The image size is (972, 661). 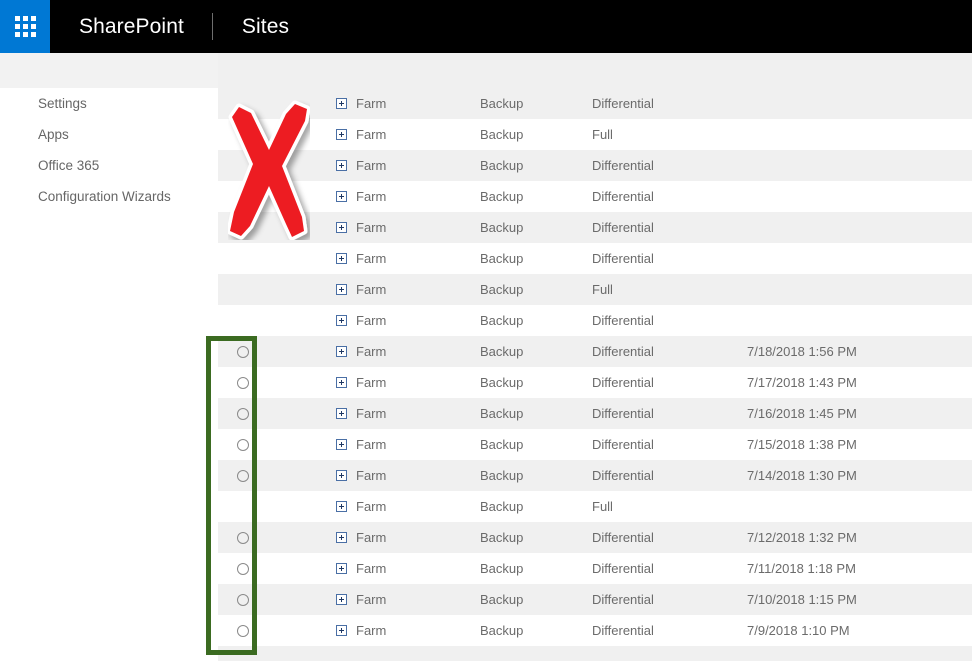 What do you see at coordinates (602, 289) in the screenshot?
I see `backup-type-cell: Full` at bounding box center [602, 289].